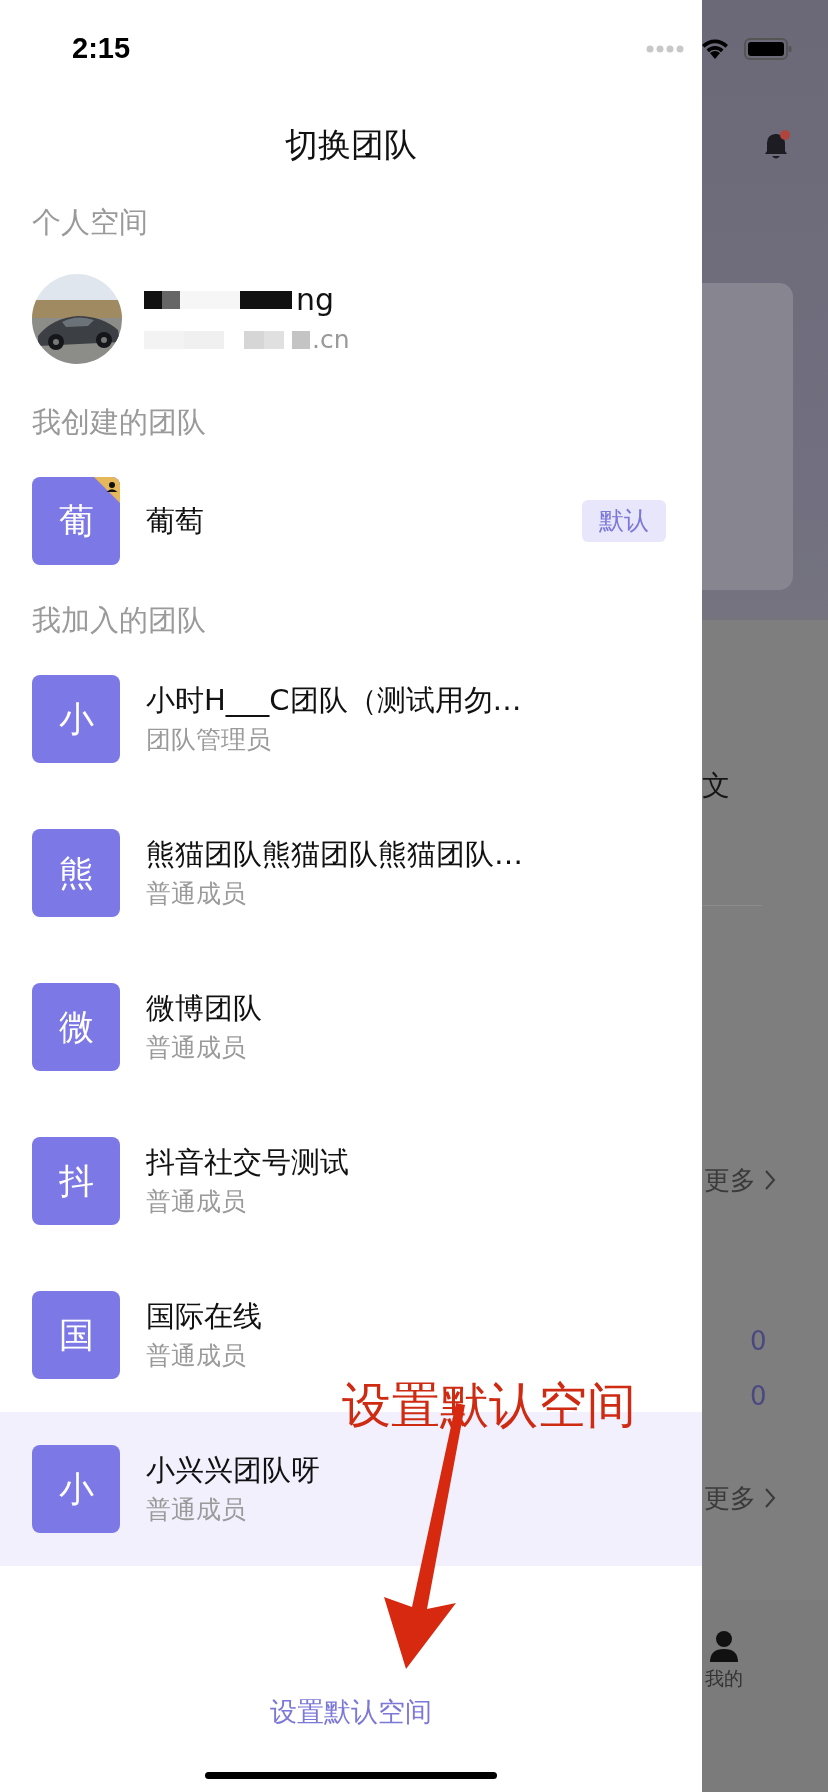 This screenshot has width=828, height=1792. Describe the element at coordinates (76, 1027) in the screenshot. I see `team-initial: 微` at that location.